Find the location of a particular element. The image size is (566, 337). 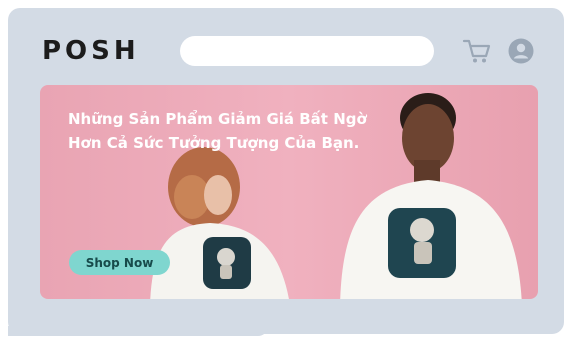

shop-now-button: Shop Now is located at coordinates (119, 262).